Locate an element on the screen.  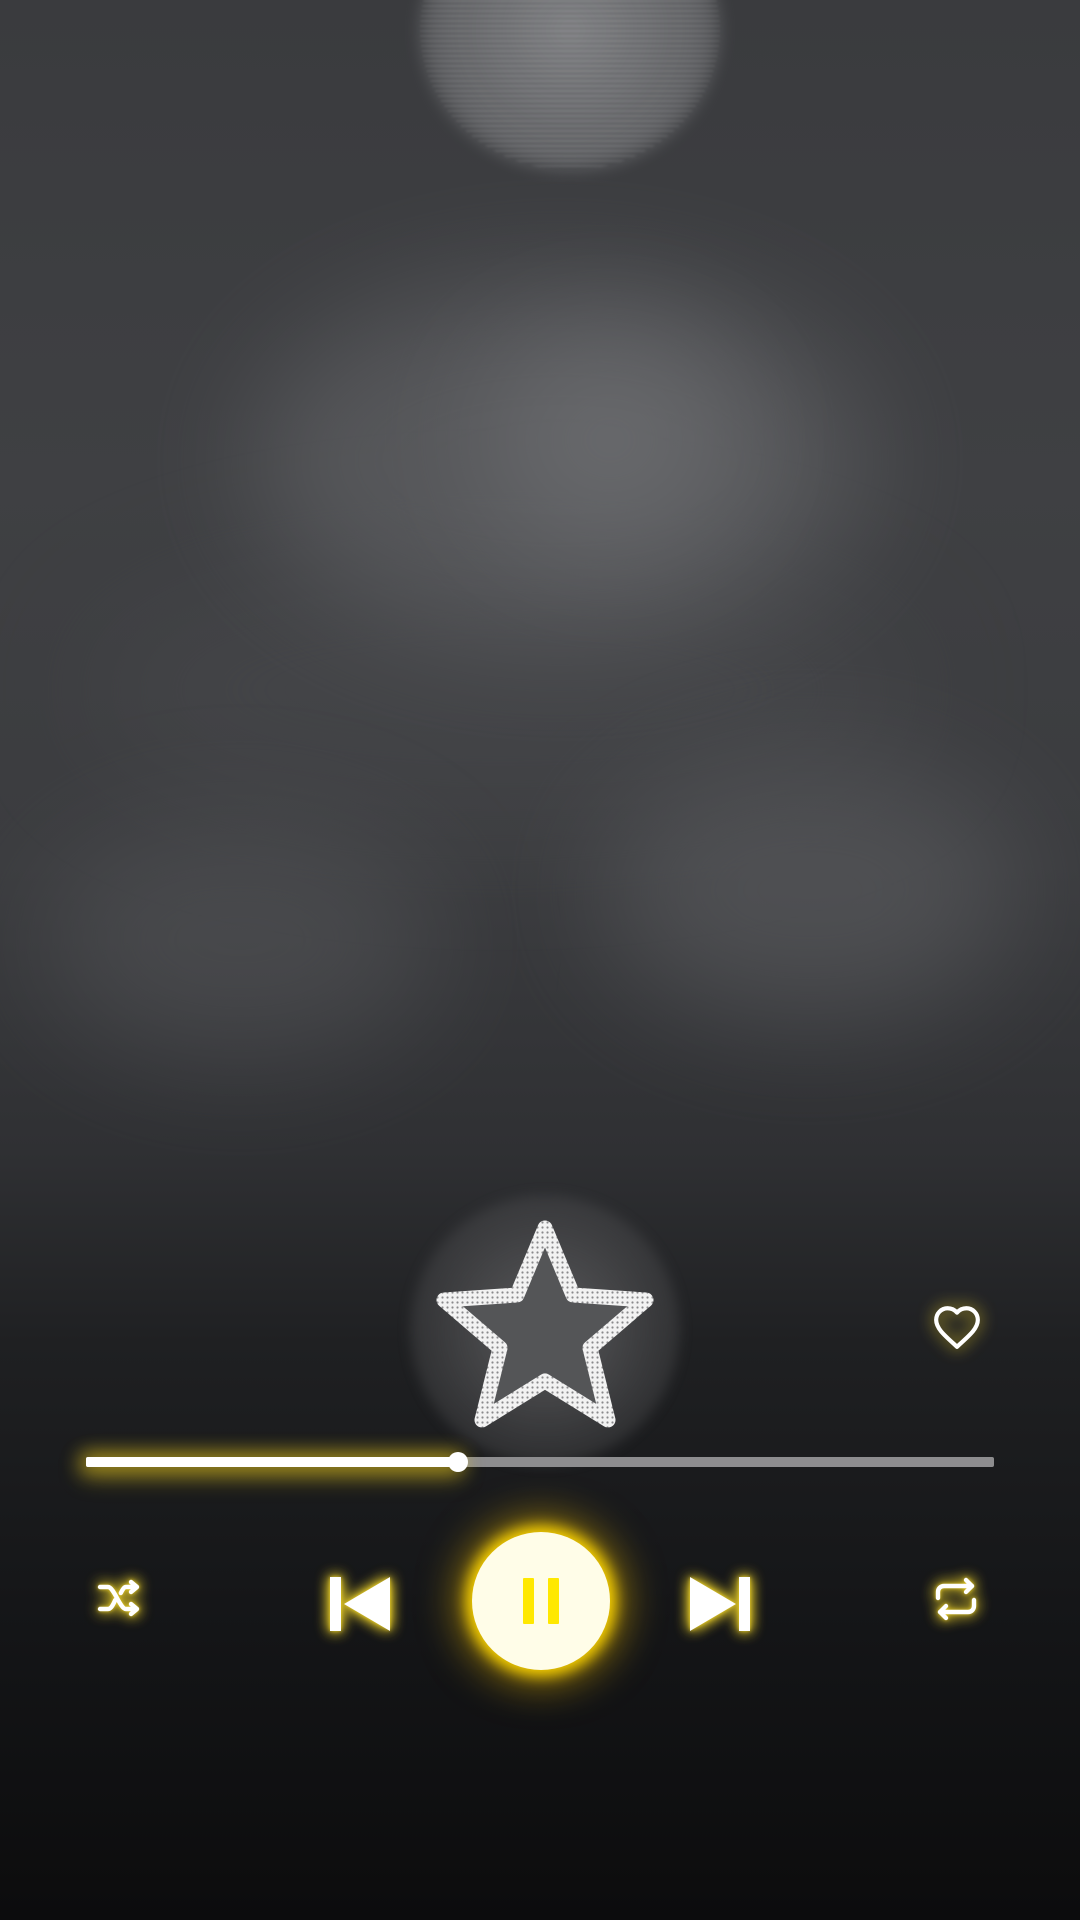
previous-button is located at coordinates (360, 1604).